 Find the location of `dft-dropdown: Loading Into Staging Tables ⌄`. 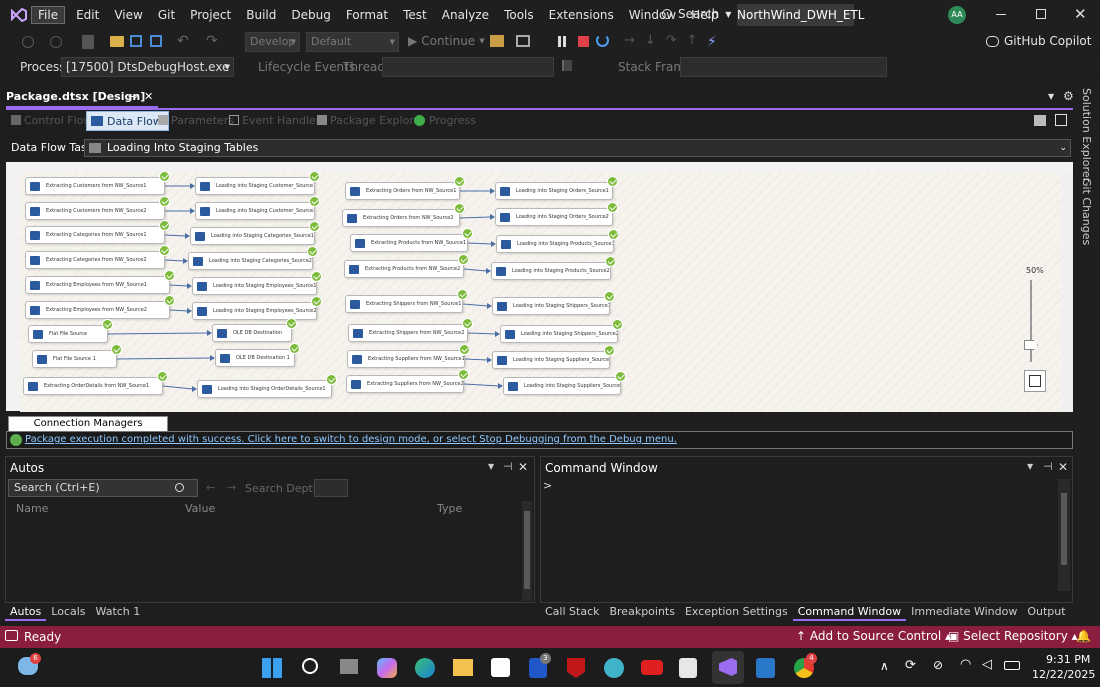

dft-dropdown: Loading Into Staging Tables ⌄ is located at coordinates (577, 148).